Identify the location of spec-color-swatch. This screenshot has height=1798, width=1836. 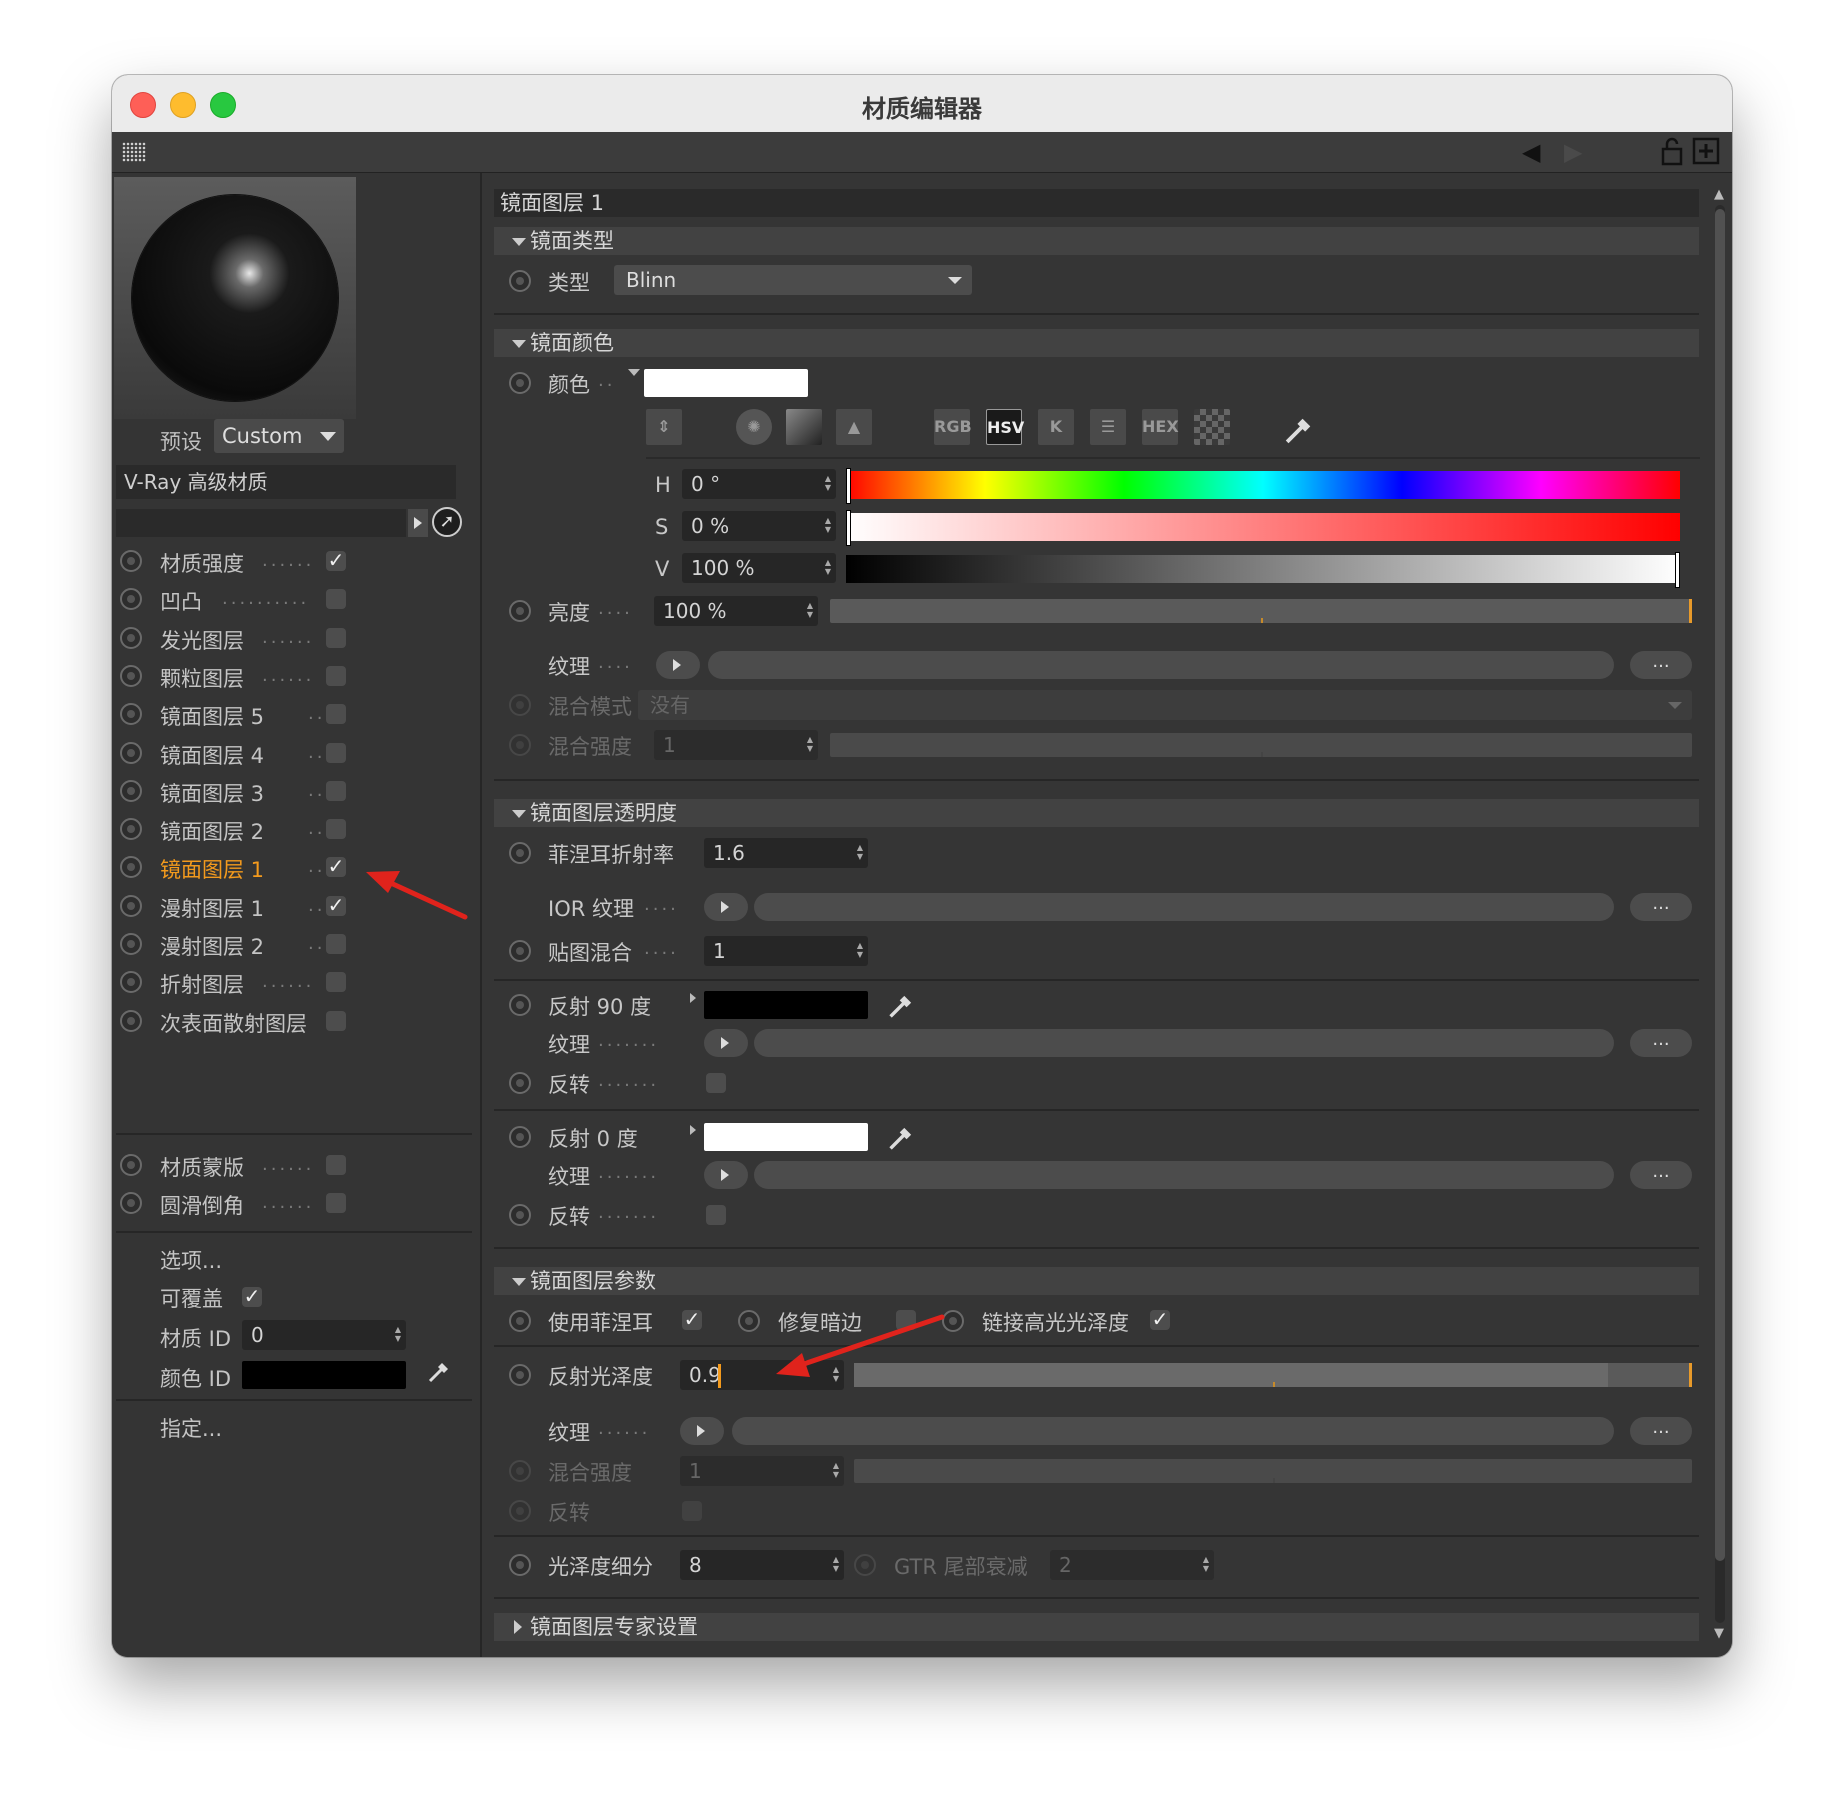
(726, 383).